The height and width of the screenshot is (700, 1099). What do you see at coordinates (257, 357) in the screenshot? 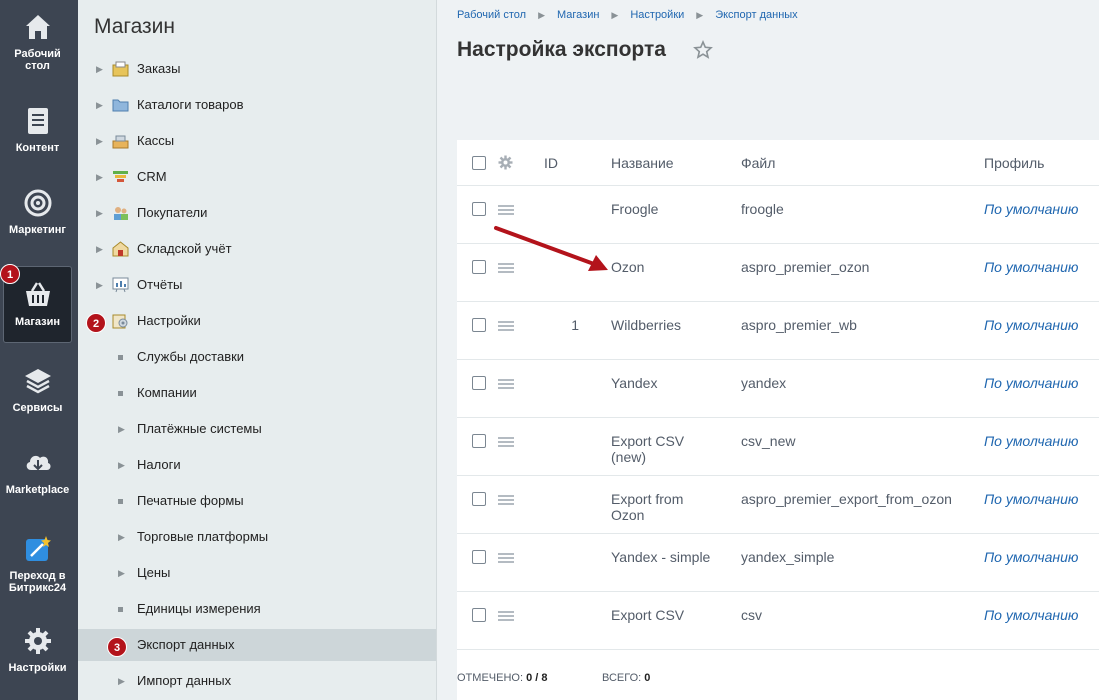
I see `submenu-item-delivery: Службы доставки` at bounding box center [257, 357].